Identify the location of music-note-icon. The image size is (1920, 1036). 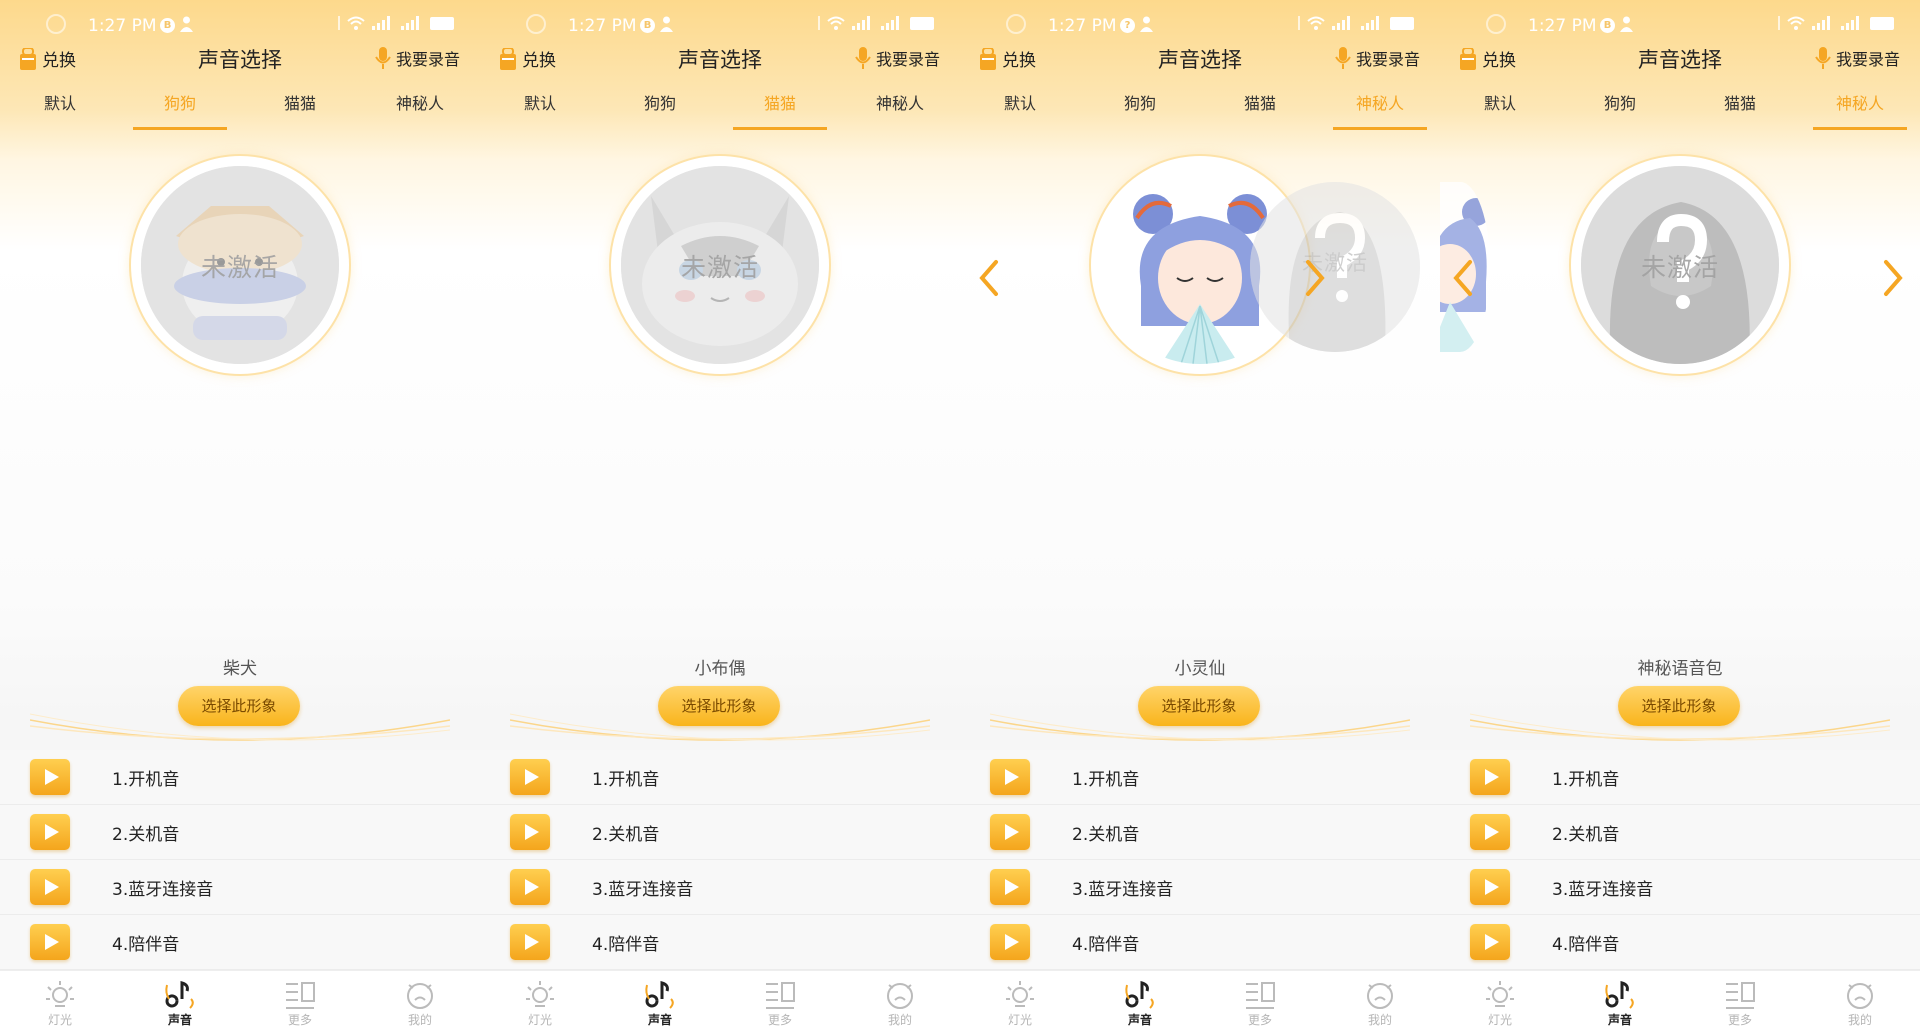
(179, 995).